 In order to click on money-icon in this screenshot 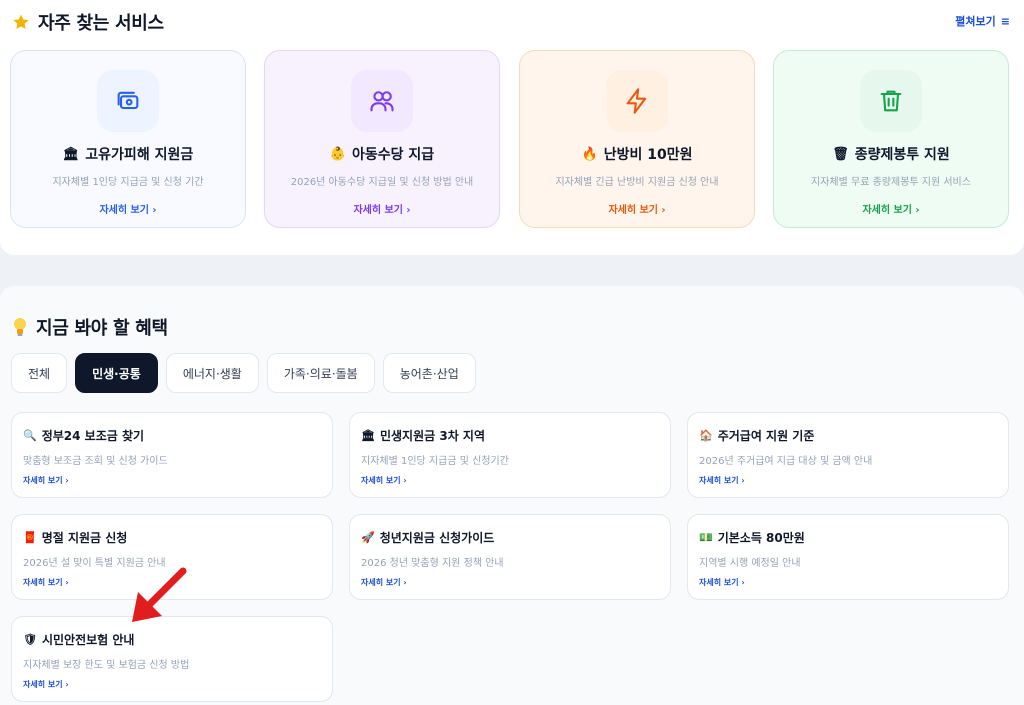, I will do `click(128, 100)`.